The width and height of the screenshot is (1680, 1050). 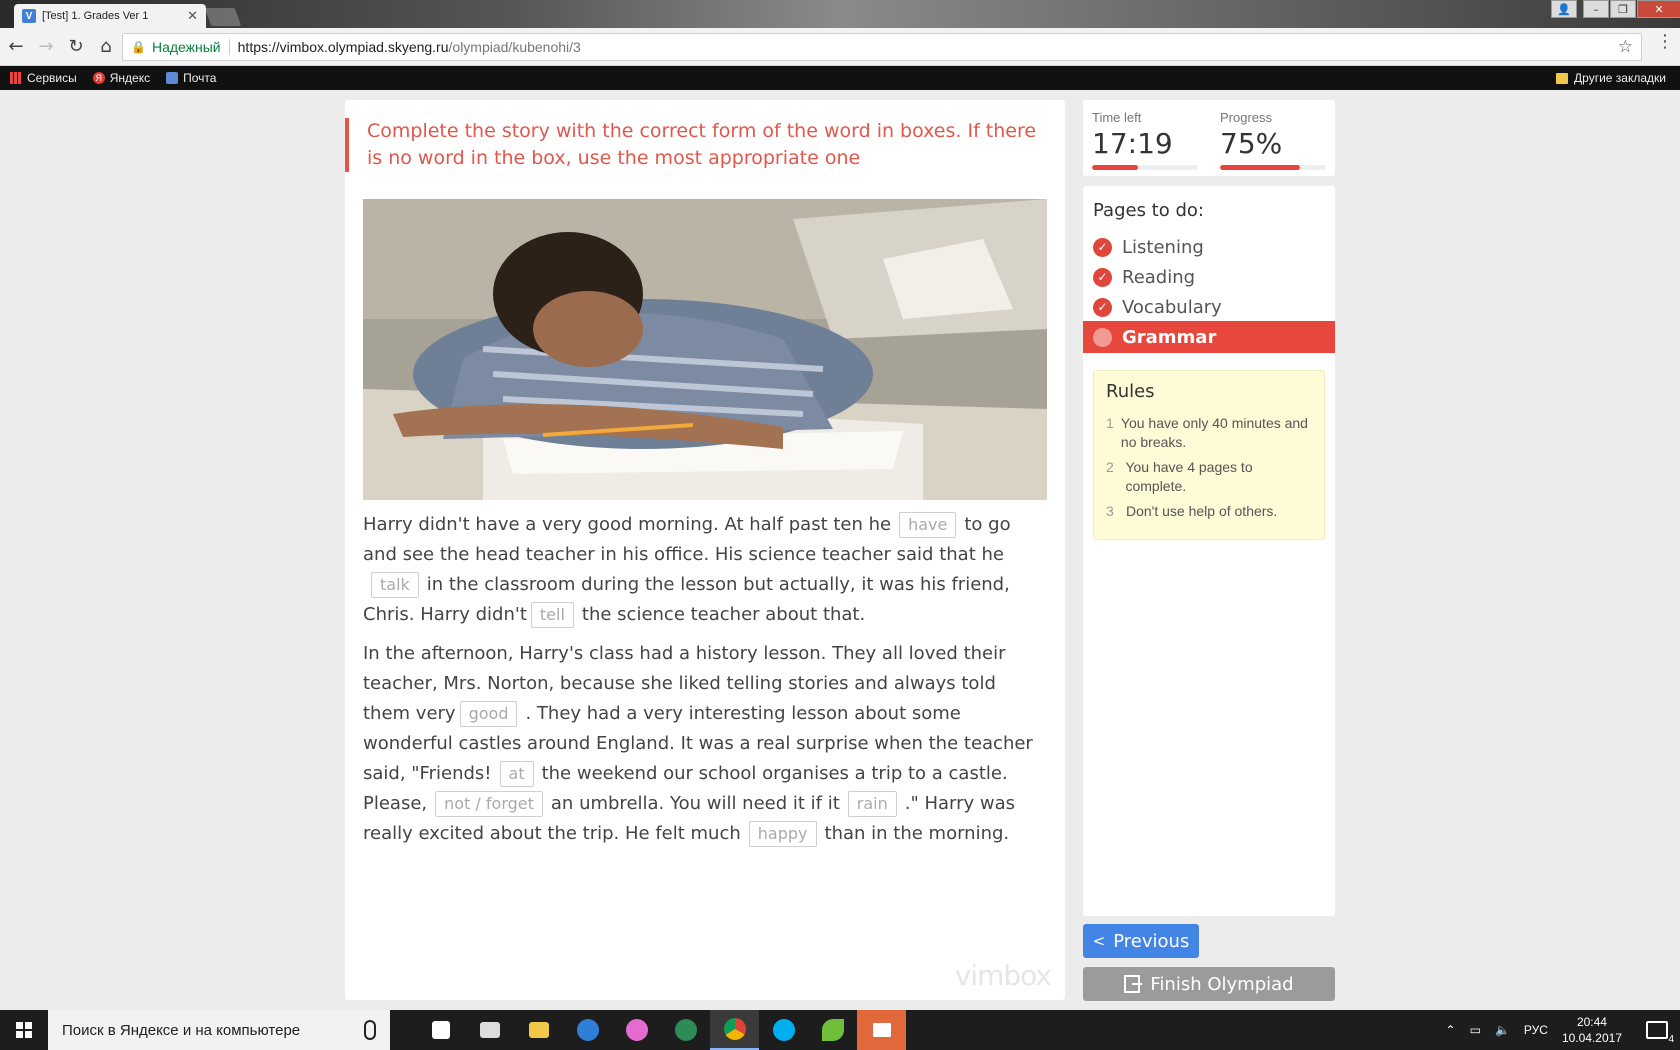 What do you see at coordinates (1209, 984) in the screenshot?
I see `finish-olympiad-button: Finish Olympiad` at bounding box center [1209, 984].